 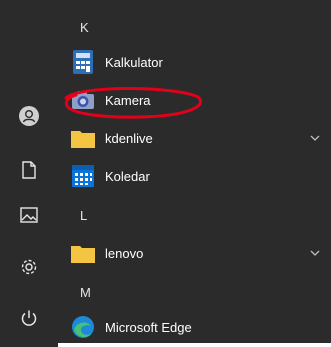 I want to click on documents-button, so click(x=29, y=170).